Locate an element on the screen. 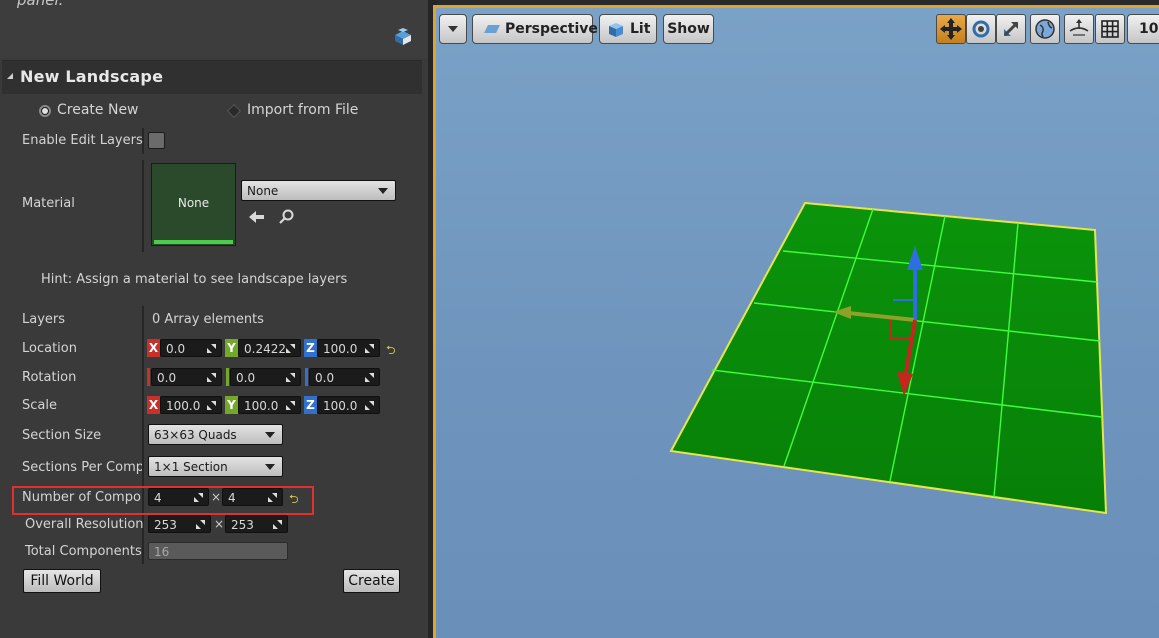  create-new-label: Create New is located at coordinates (98, 110).